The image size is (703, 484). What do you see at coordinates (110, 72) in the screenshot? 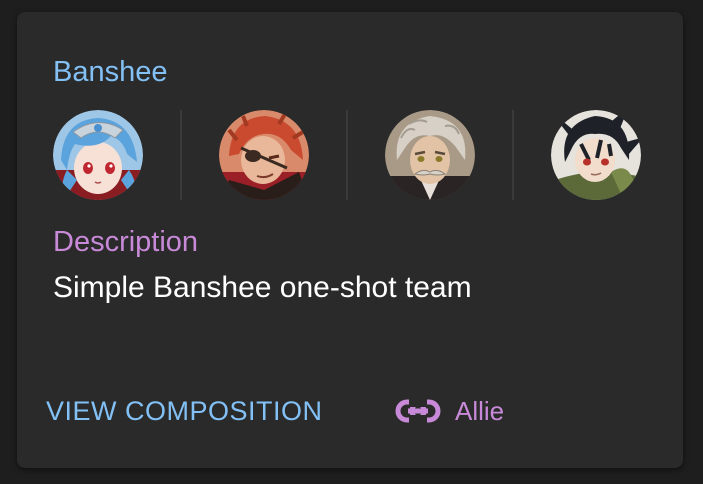
I see `composition-title: Banshee` at bounding box center [110, 72].